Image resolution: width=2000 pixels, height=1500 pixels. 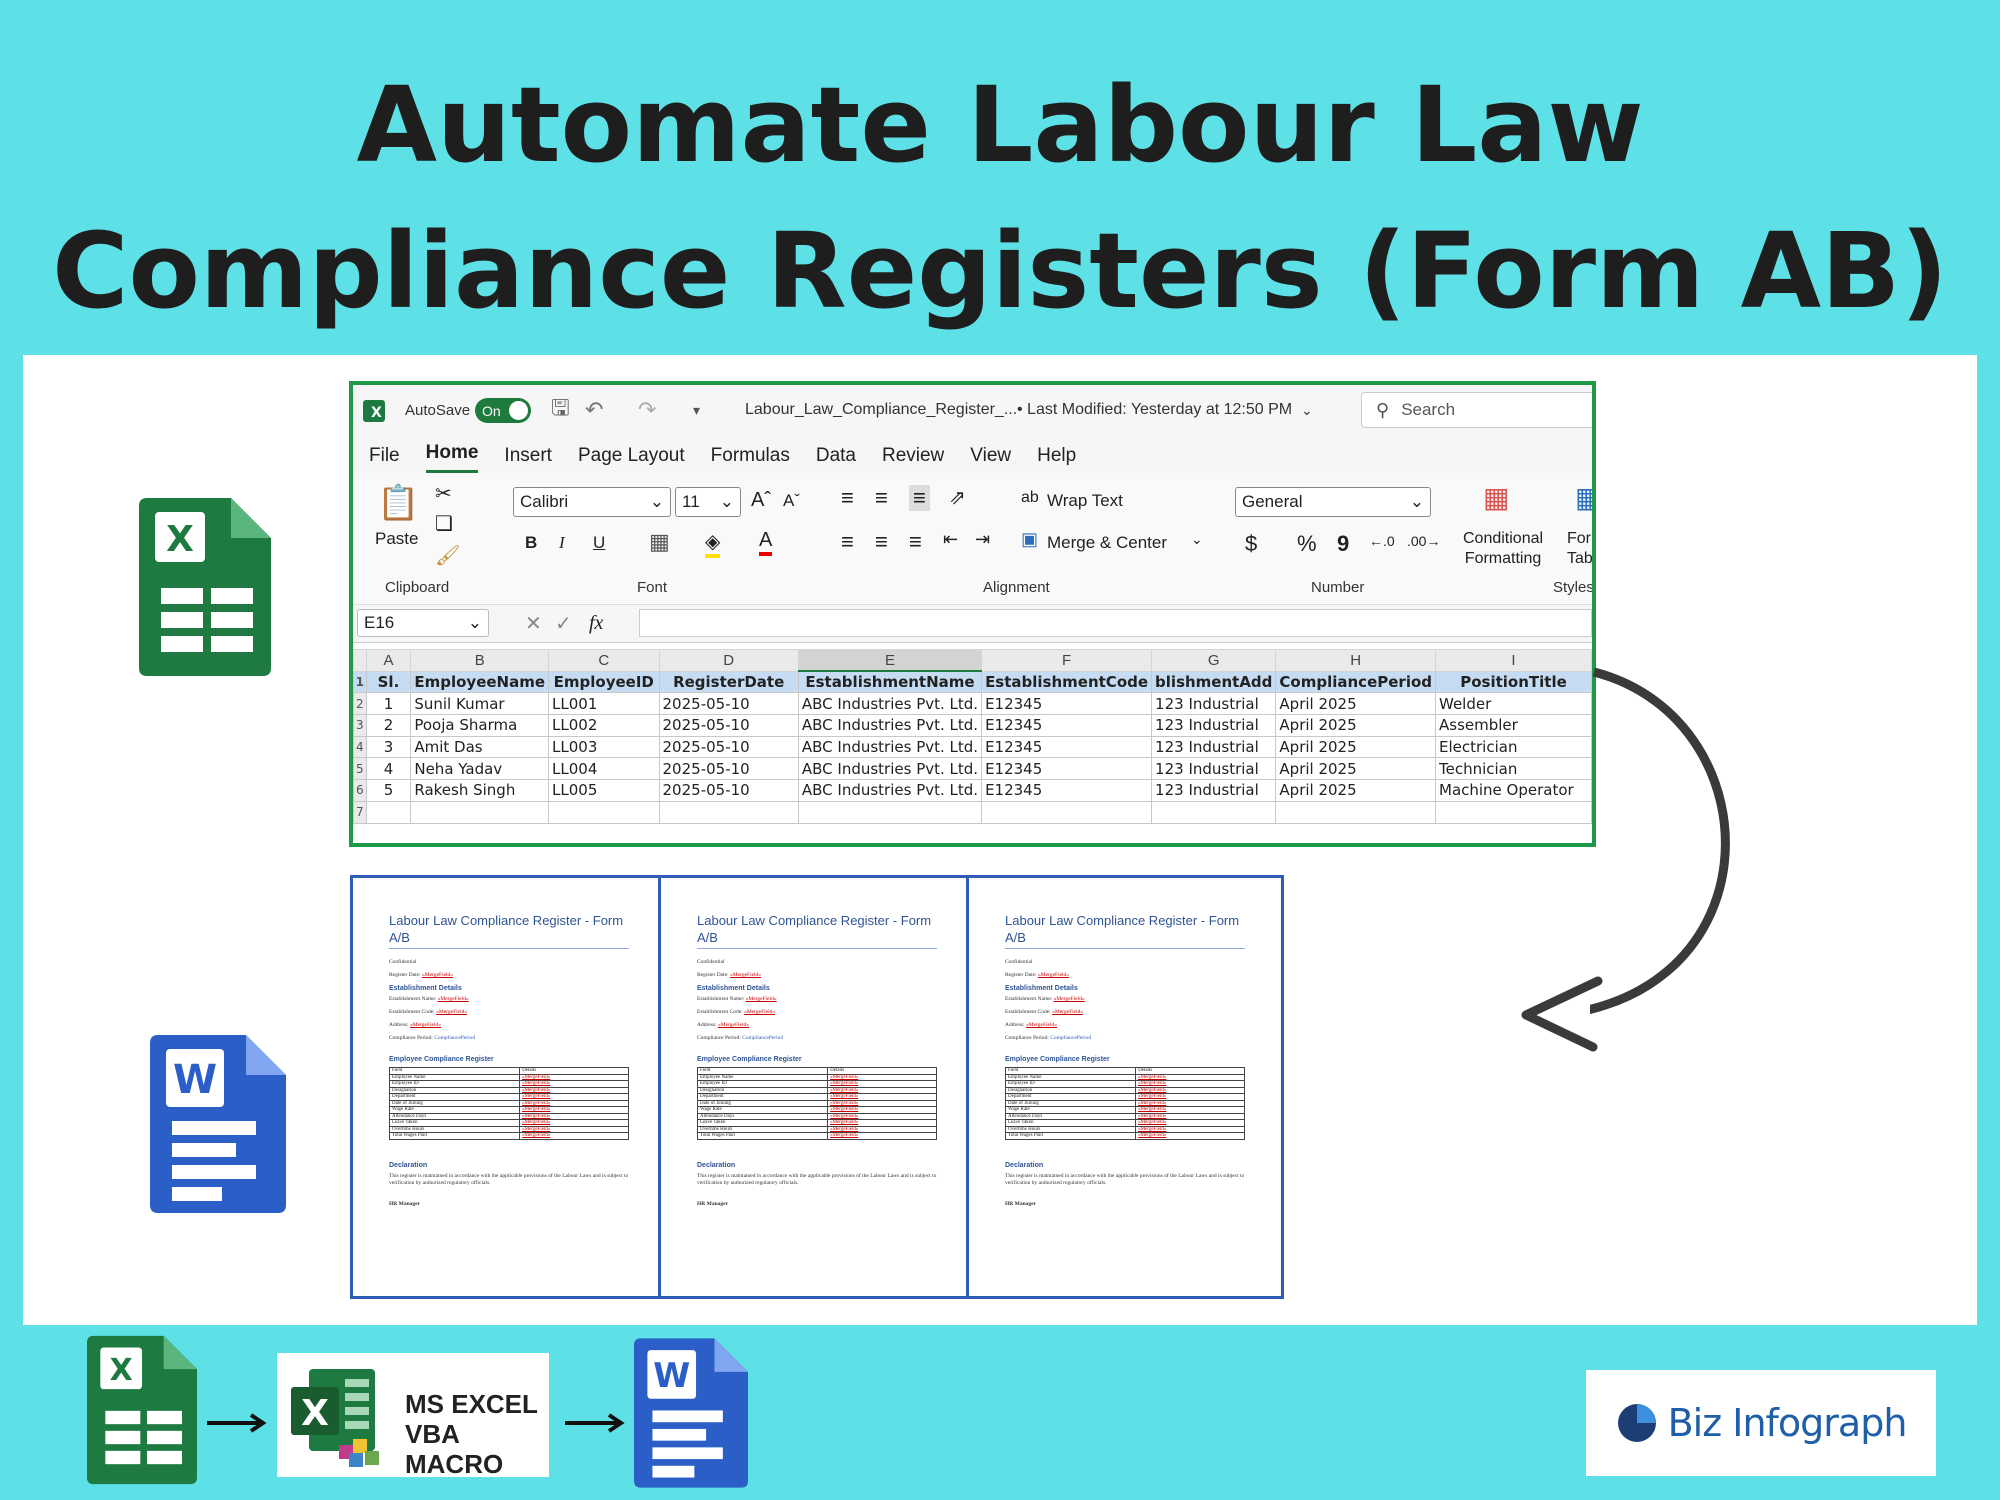 I want to click on column-header: A, so click(x=388, y=660).